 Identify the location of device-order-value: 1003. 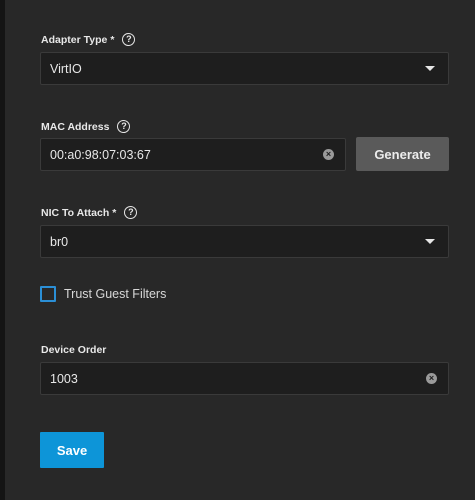
(64, 378).